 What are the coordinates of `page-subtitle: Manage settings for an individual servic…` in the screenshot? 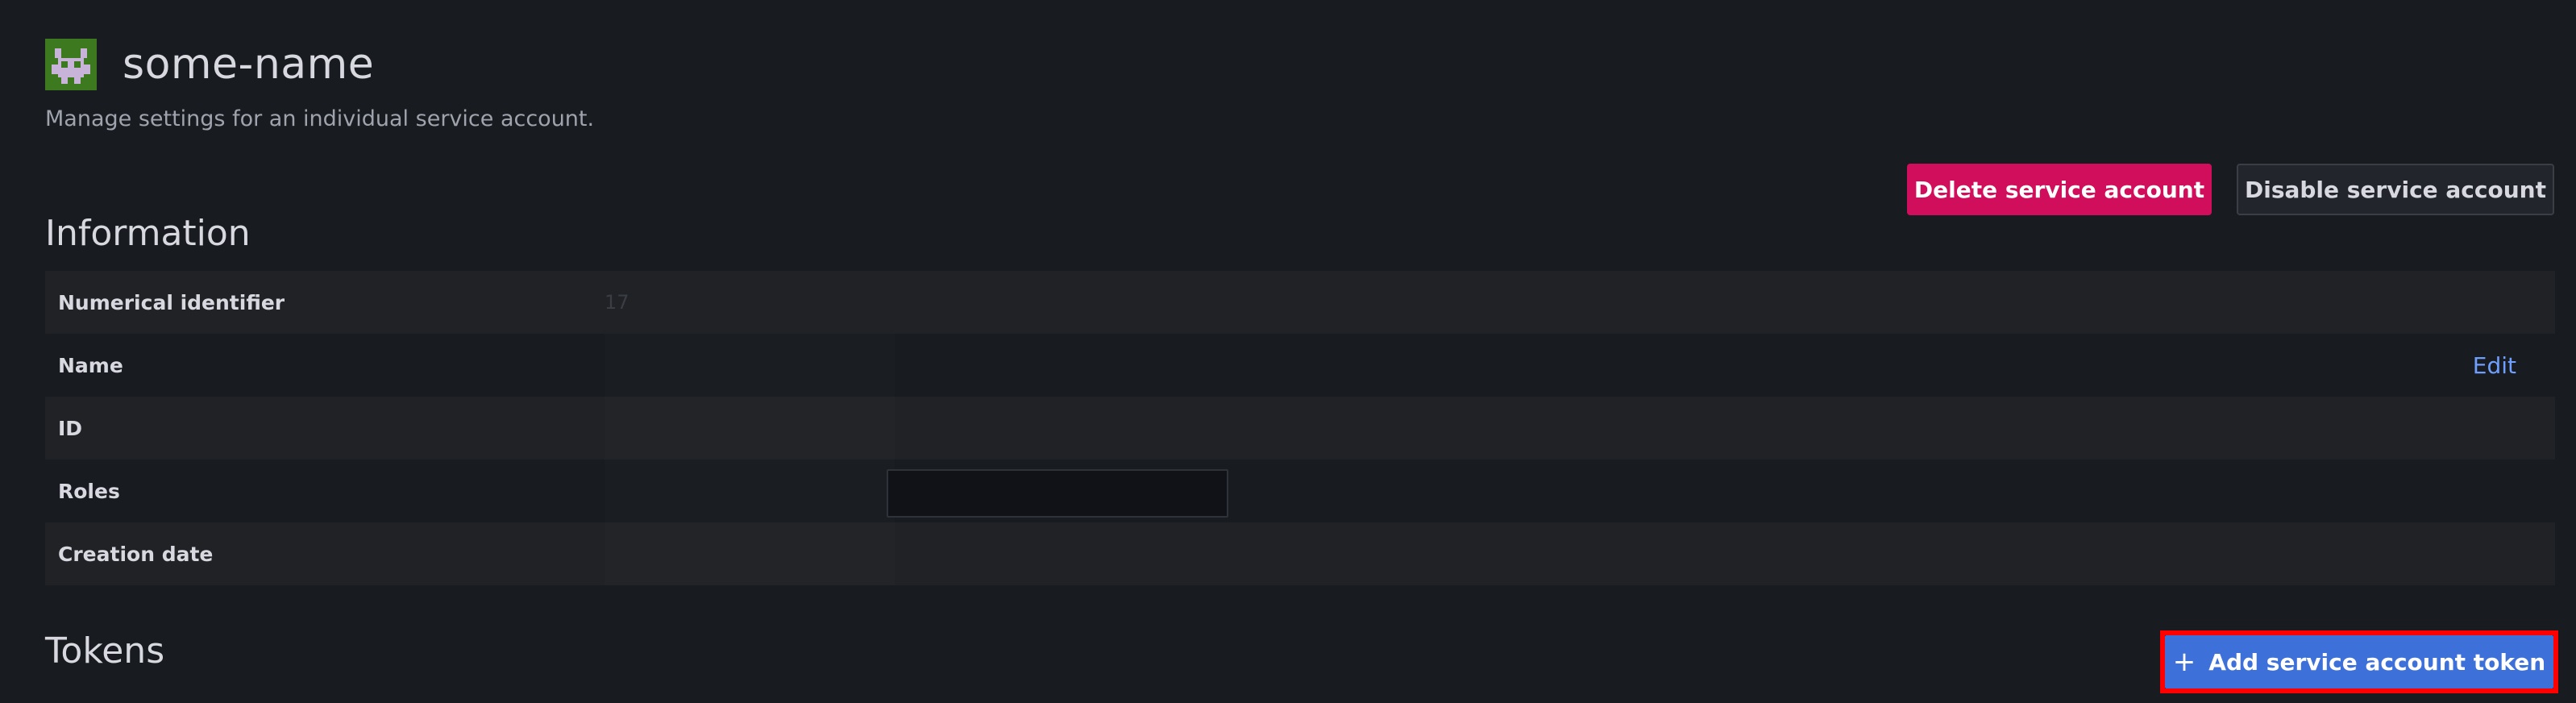 It's located at (320, 119).